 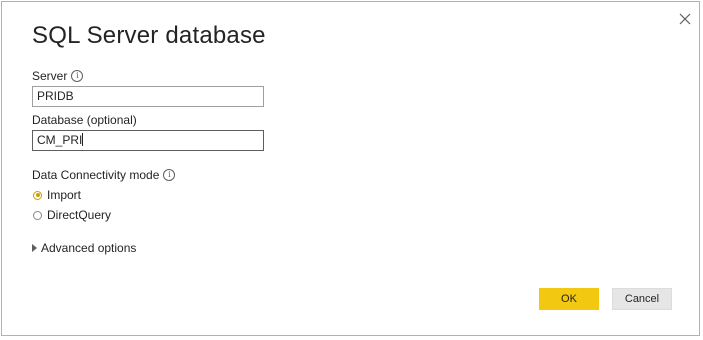 What do you see at coordinates (34, 248) in the screenshot?
I see `triangle-right-icon` at bounding box center [34, 248].